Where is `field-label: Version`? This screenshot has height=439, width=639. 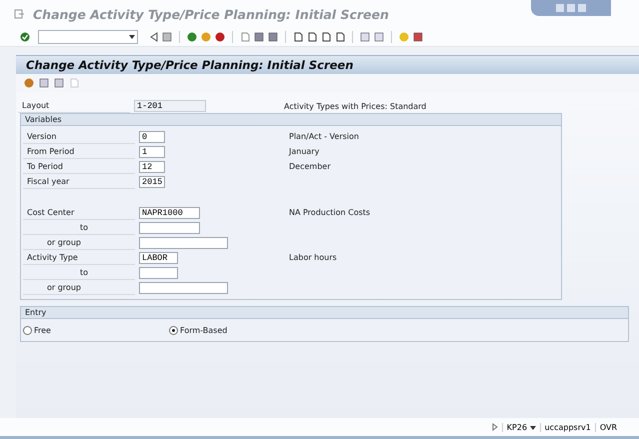
field-label: Version is located at coordinates (79, 137).